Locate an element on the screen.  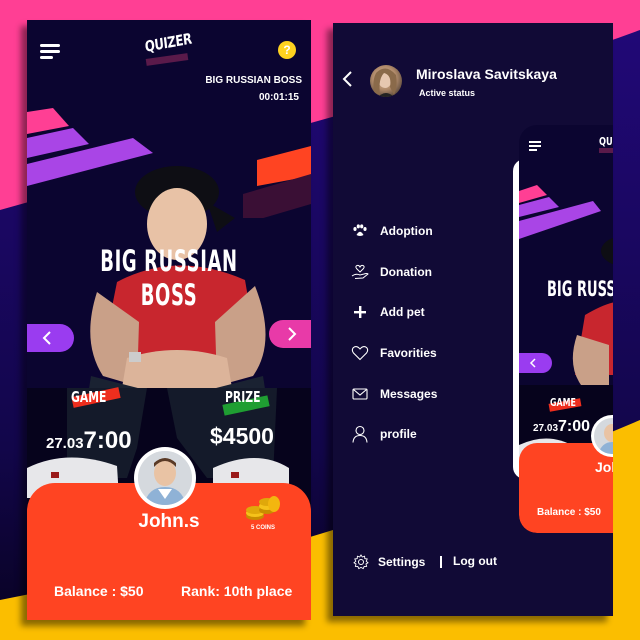
settings-label: Settings is located at coordinates (402, 562).